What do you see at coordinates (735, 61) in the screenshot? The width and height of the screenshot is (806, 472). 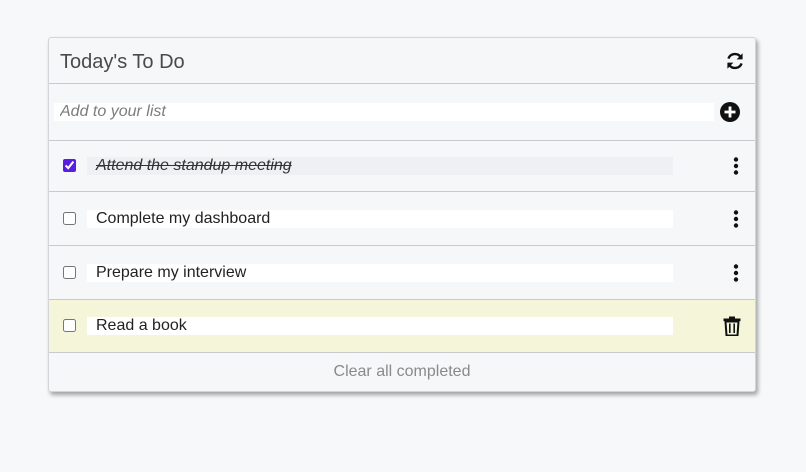 I see `refresh-icon` at bounding box center [735, 61].